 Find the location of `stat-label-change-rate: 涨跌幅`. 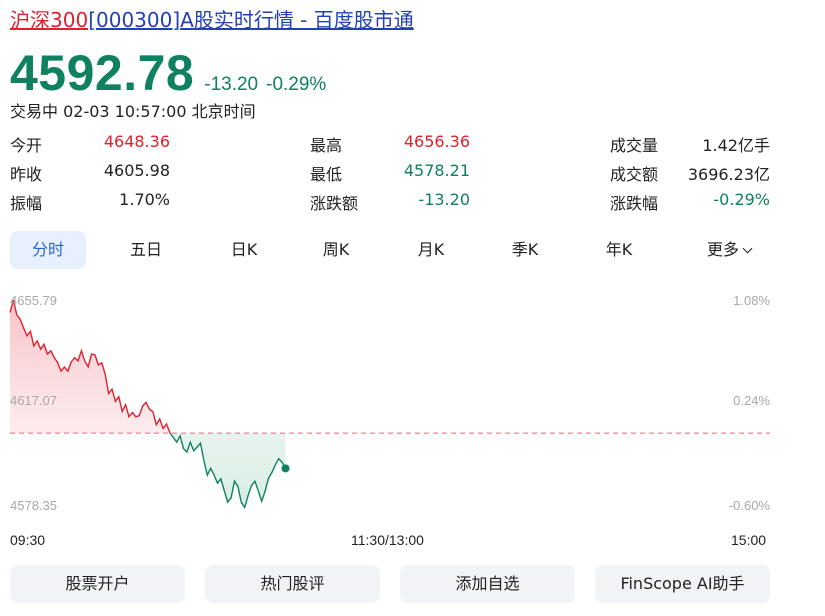

stat-label-change-rate: 涨跌幅 is located at coordinates (634, 203).